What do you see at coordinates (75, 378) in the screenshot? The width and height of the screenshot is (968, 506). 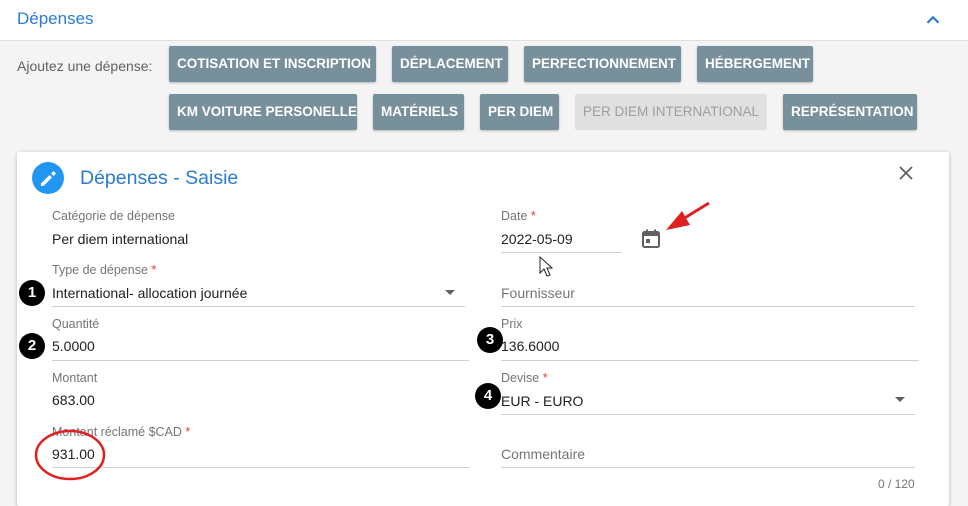 I see `amount-label: Montant` at bounding box center [75, 378].